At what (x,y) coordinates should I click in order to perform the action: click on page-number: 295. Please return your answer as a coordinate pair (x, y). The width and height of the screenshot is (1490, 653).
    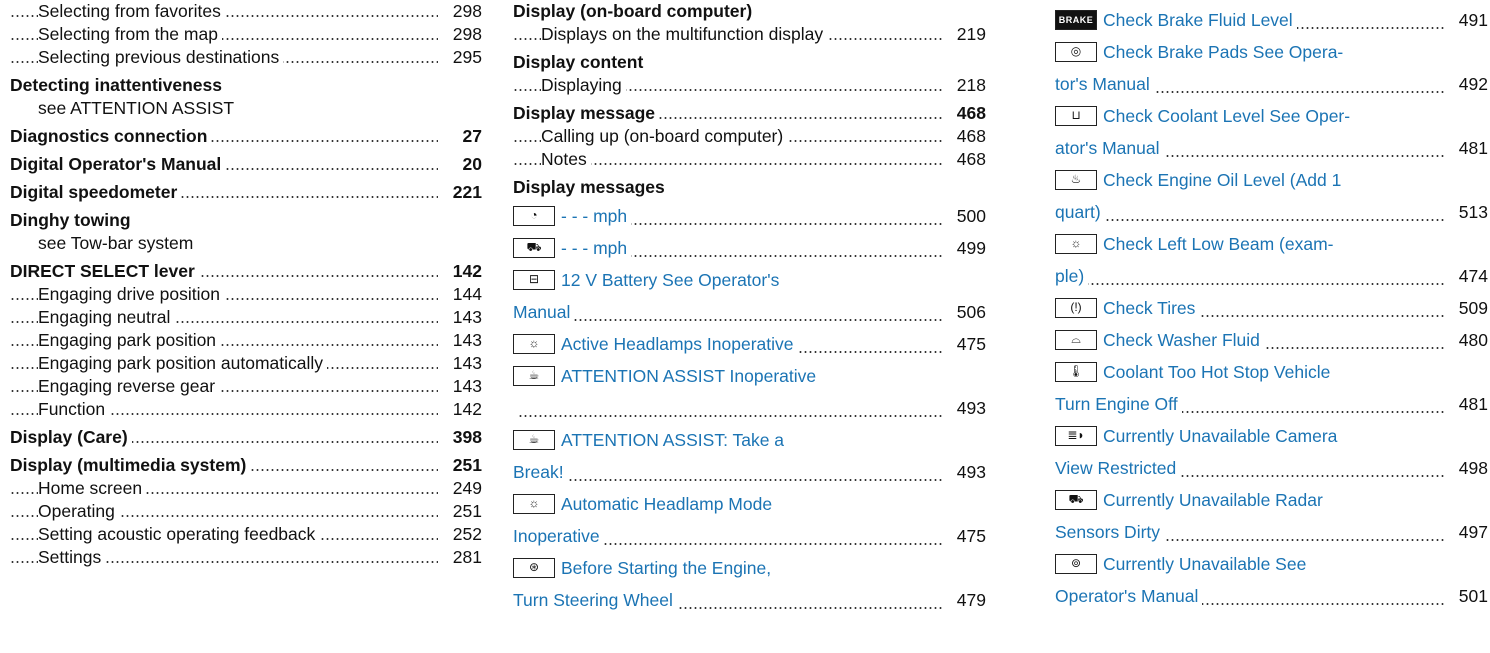
    Looking at the image, I should click on (464, 57).